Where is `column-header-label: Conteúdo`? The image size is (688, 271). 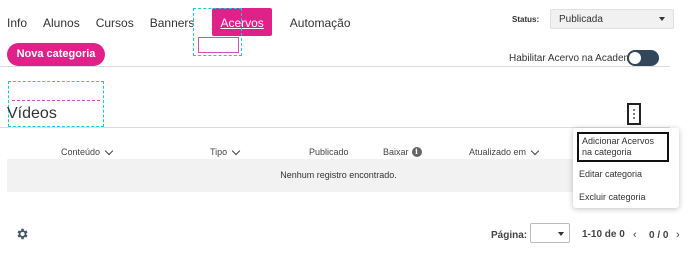
column-header-label: Conteúdo is located at coordinates (81, 152).